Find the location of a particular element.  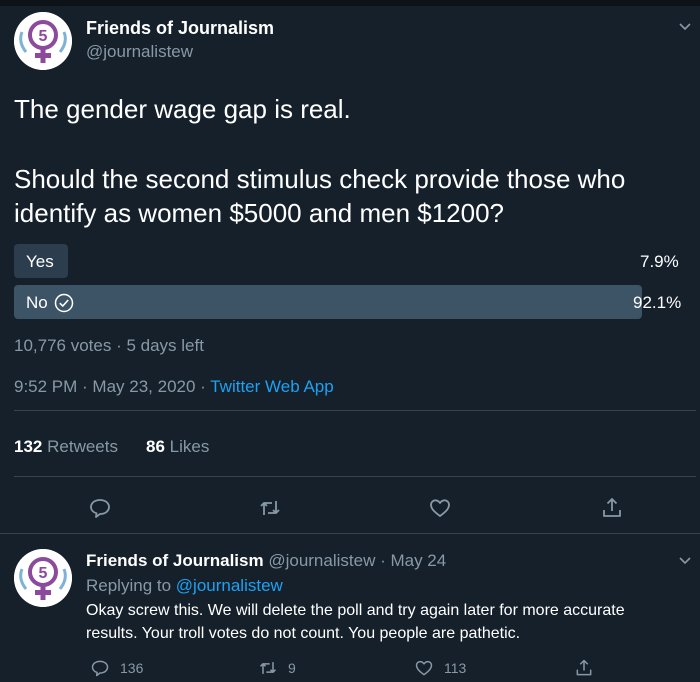

avatar: 5 is located at coordinates (43, 41).